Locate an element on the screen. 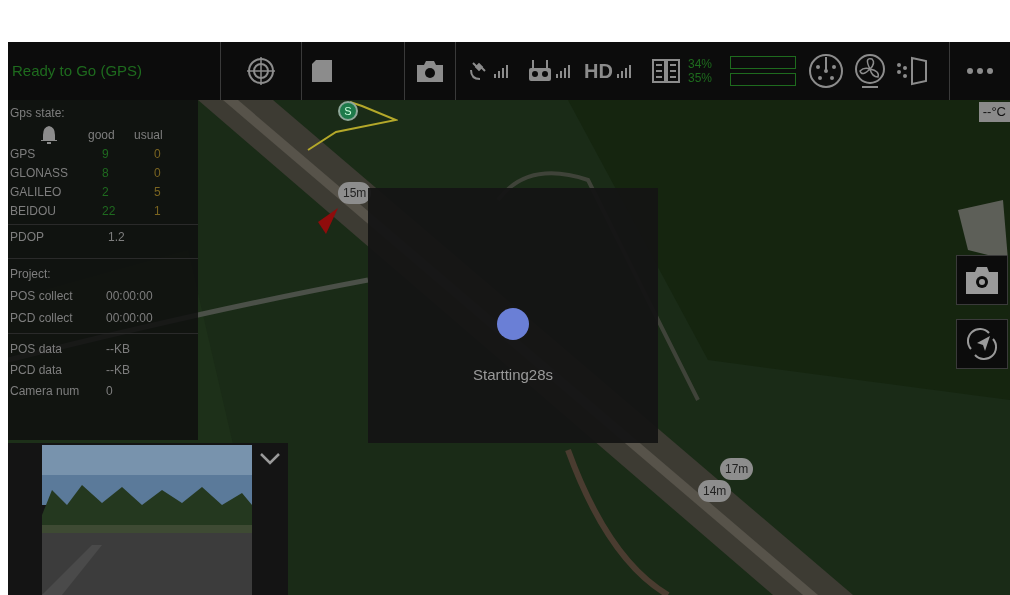 Image resolution: width=1010 pixels, height=595 pixels. door-icon is located at coordinates (913, 71).